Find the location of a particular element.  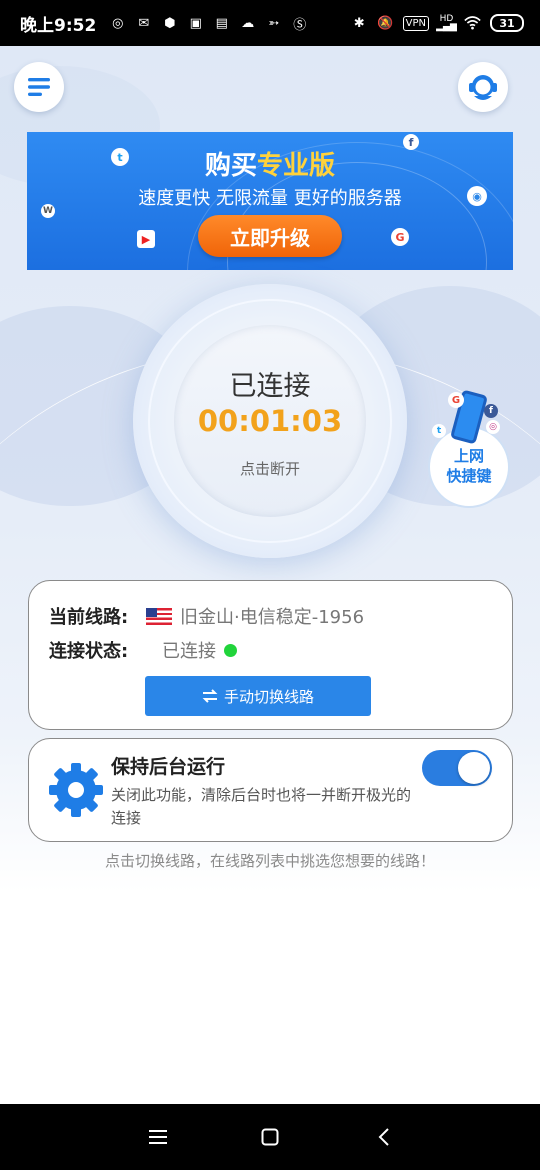

twitter-icon: t is located at coordinates (439, 431).